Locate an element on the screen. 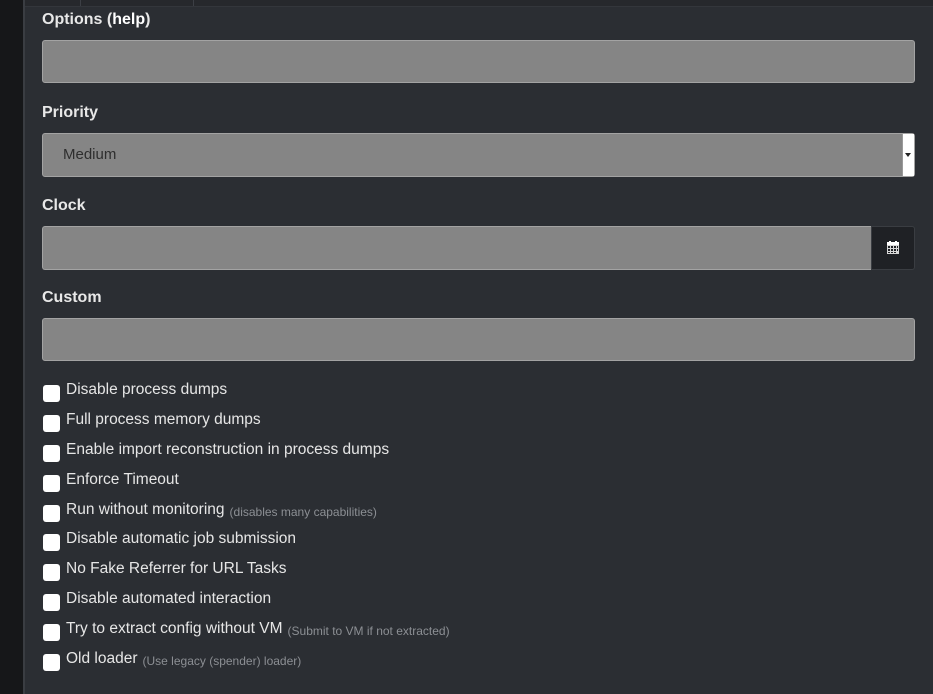 This screenshot has height=694, width=933. checkbox-row-no-fake-referrer: No Fake Referrer for URL Tasks is located at coordinates (165, 570).